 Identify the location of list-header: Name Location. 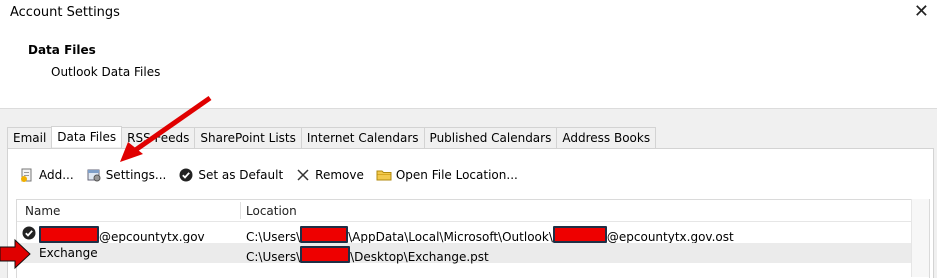
(473, 211).